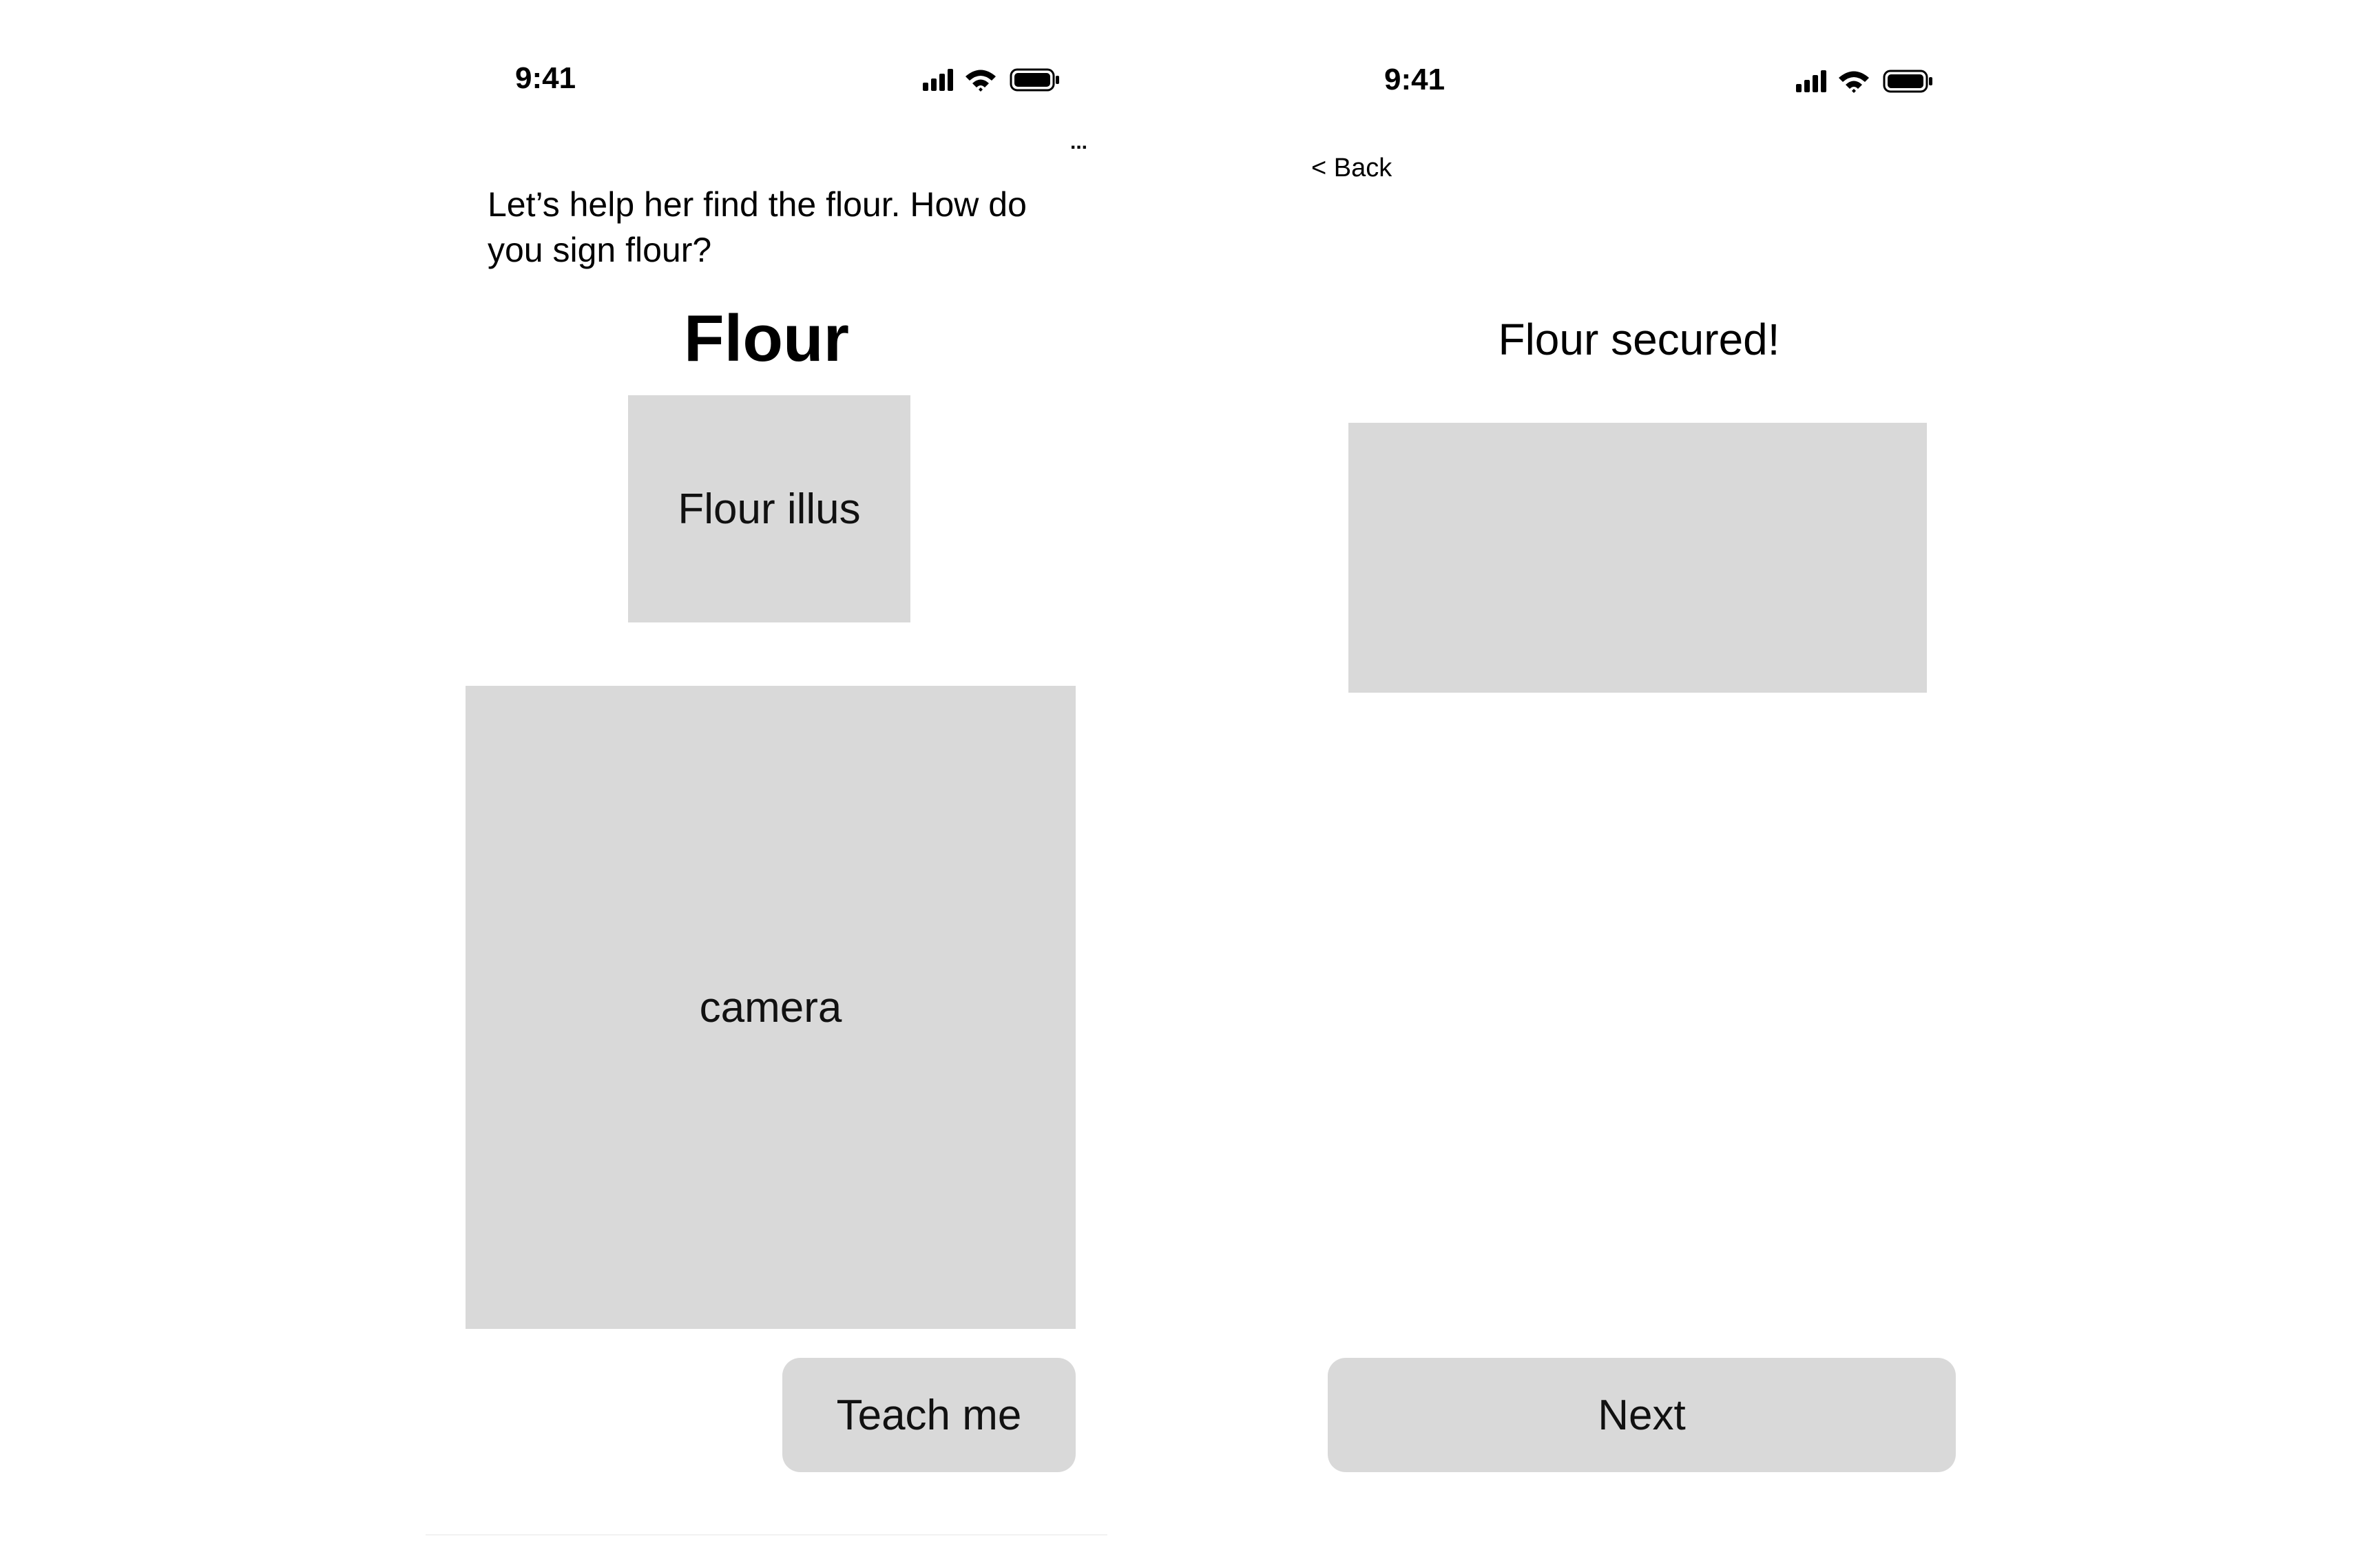 The width and height of the screenshot is (2380, 1541). I want to click on back-button: < Back, so click(1351, 169).